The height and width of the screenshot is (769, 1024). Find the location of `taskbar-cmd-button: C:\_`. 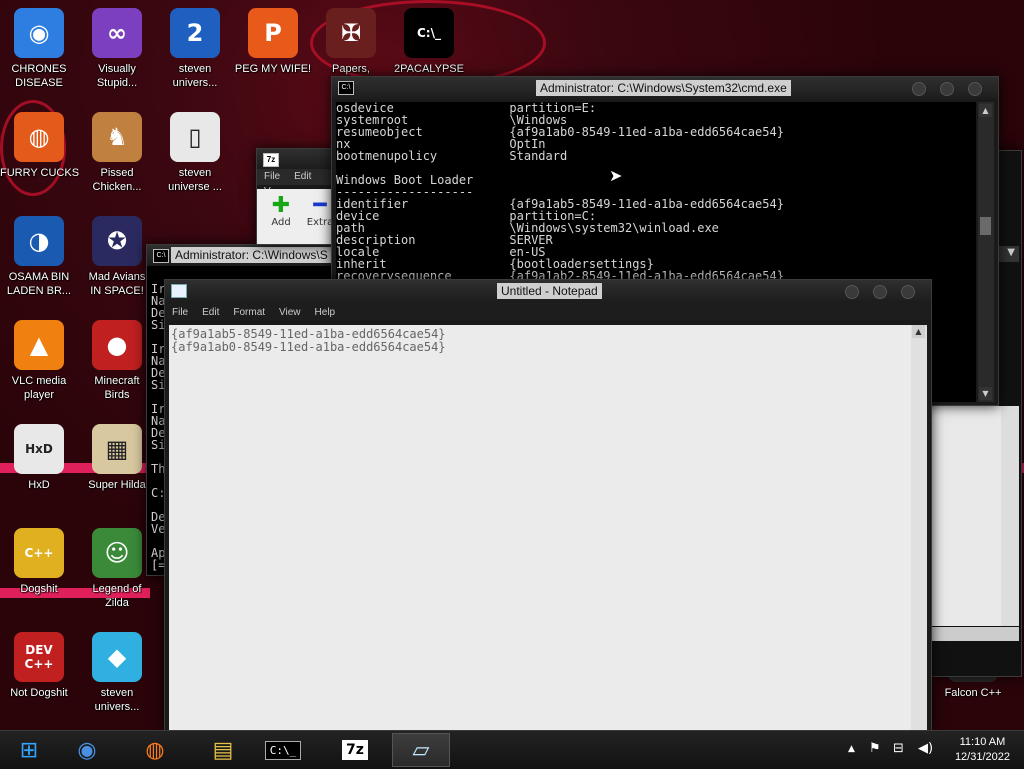

taskbar-cmd-button: C:\_ is located at coordinates (283, 750).